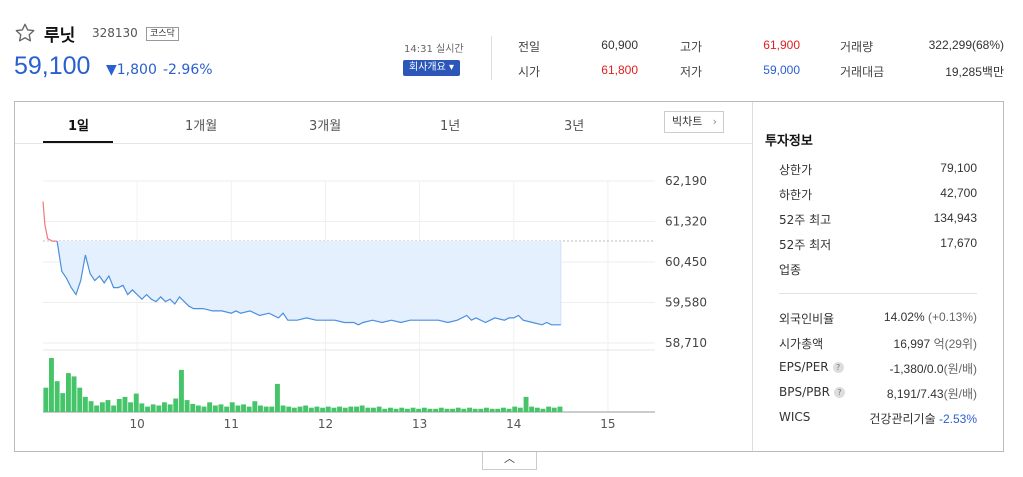 The image size is (1023, 477). I want to click on star-icon, so click(25, 33).